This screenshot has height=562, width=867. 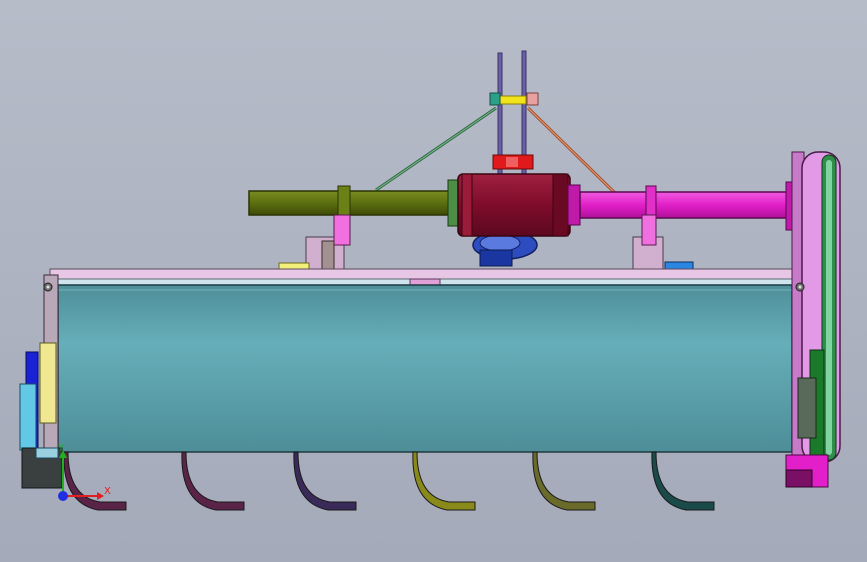 I want to click on triad-y-label: Y, so click(x=61, y=448).